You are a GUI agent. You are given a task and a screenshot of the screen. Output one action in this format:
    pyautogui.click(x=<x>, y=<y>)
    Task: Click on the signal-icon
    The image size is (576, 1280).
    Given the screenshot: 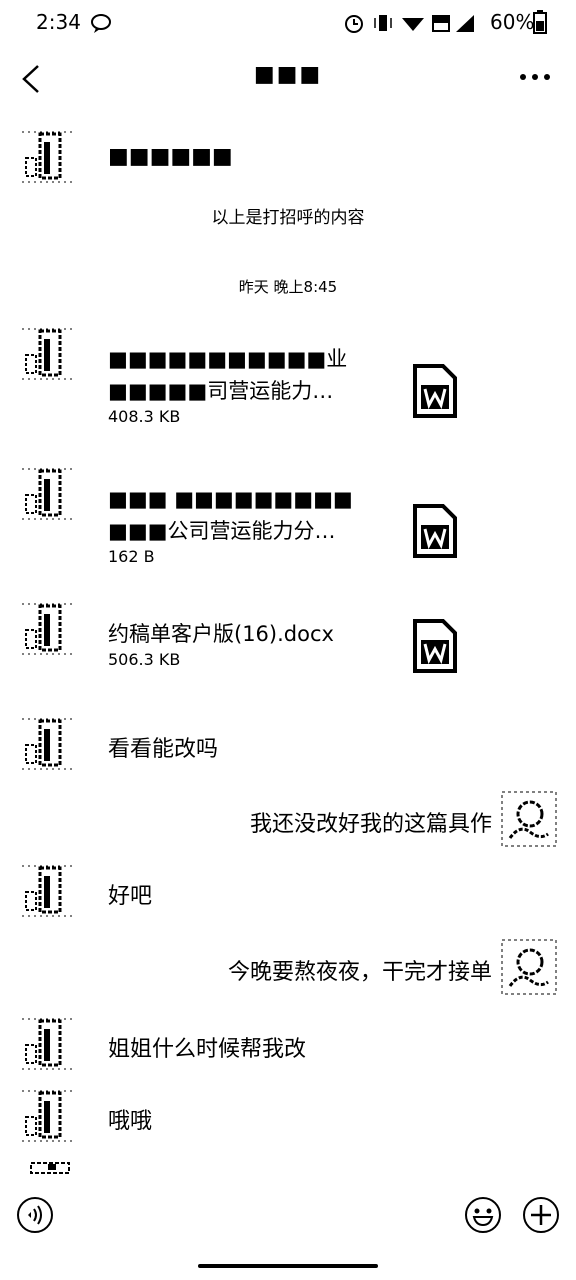 What is the action you would take?
    pyautogui.click(x=465, y=23)
    